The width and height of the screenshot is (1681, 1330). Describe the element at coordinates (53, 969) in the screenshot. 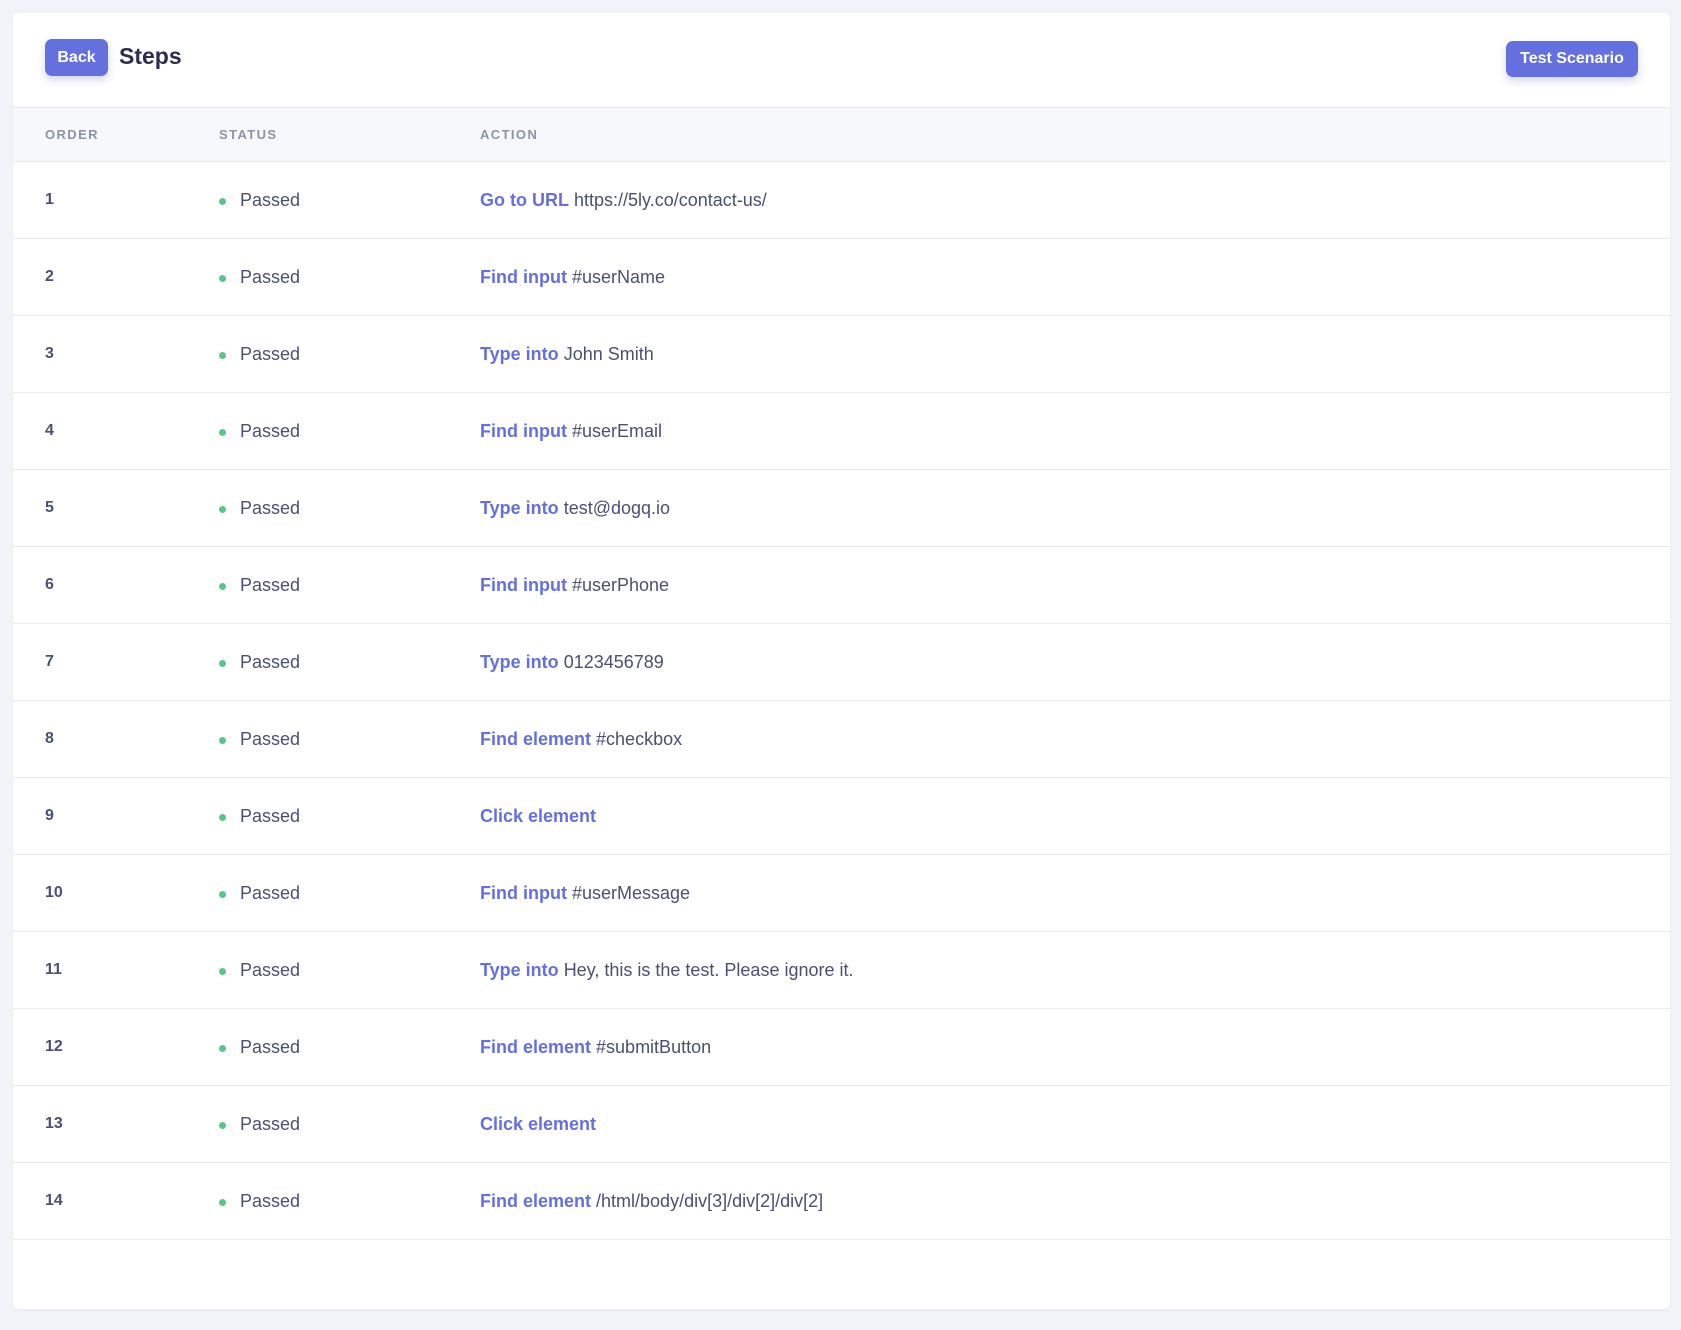

I see `step-order: 11` at that location.